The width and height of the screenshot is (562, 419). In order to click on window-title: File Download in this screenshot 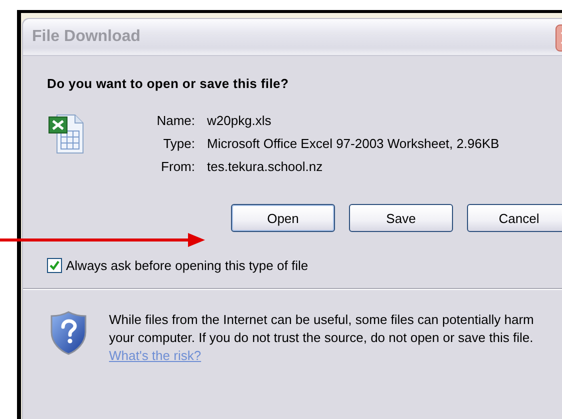, I will do `click(86, 37)`.